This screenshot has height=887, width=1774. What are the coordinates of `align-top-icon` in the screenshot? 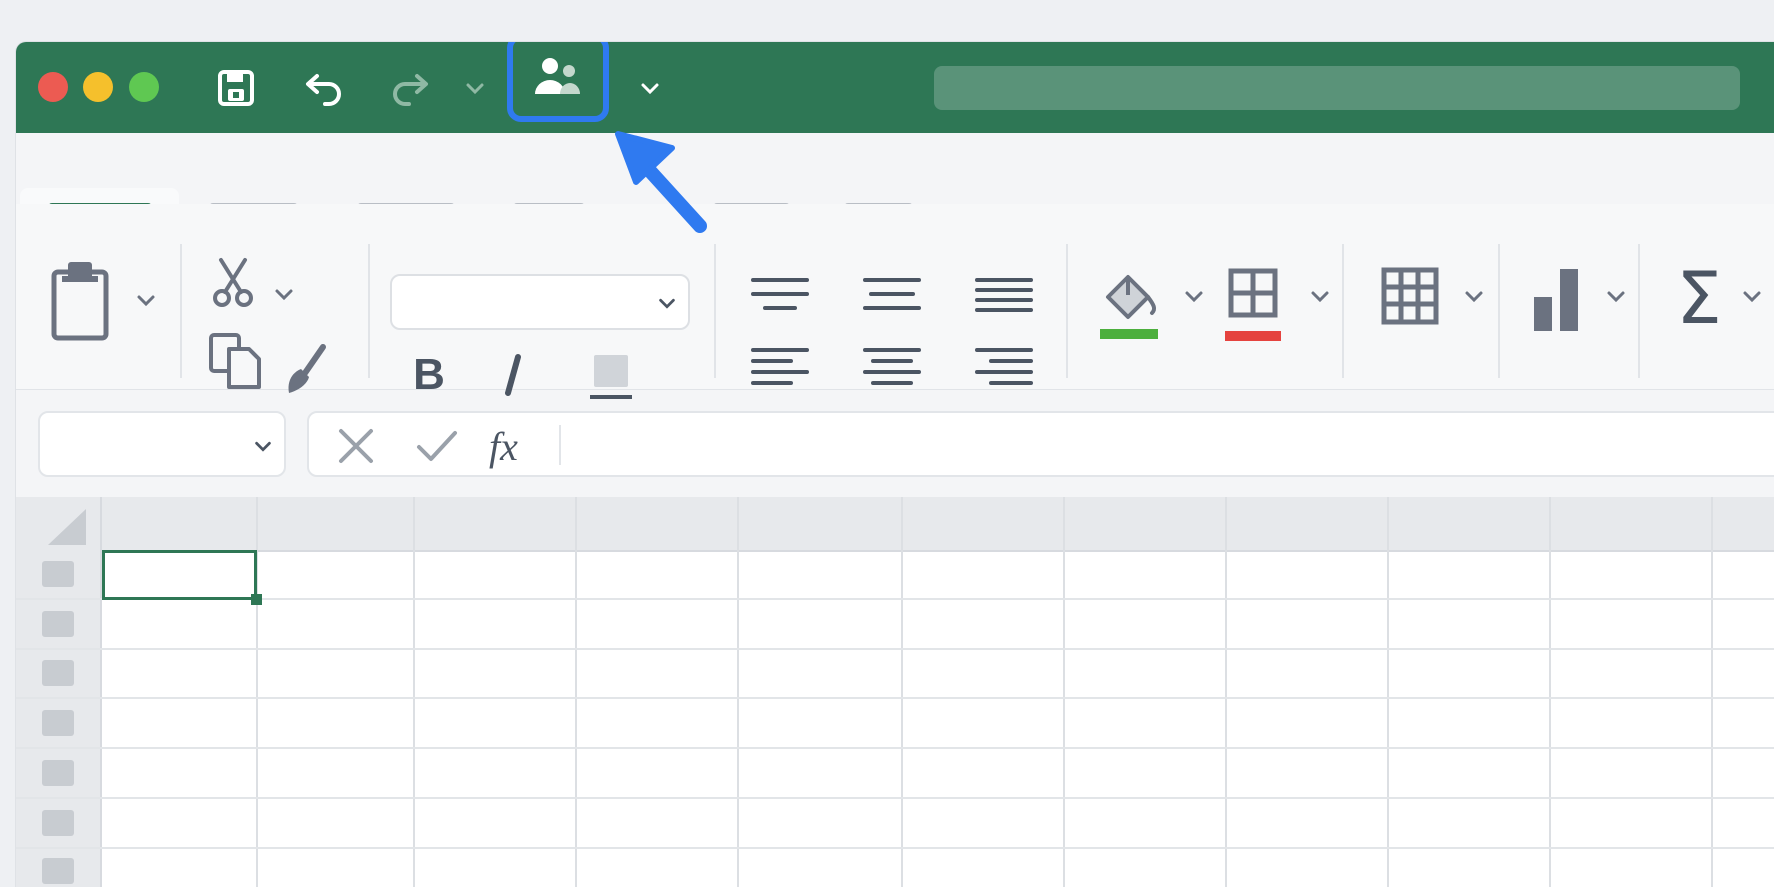 It's located at (780, 296).